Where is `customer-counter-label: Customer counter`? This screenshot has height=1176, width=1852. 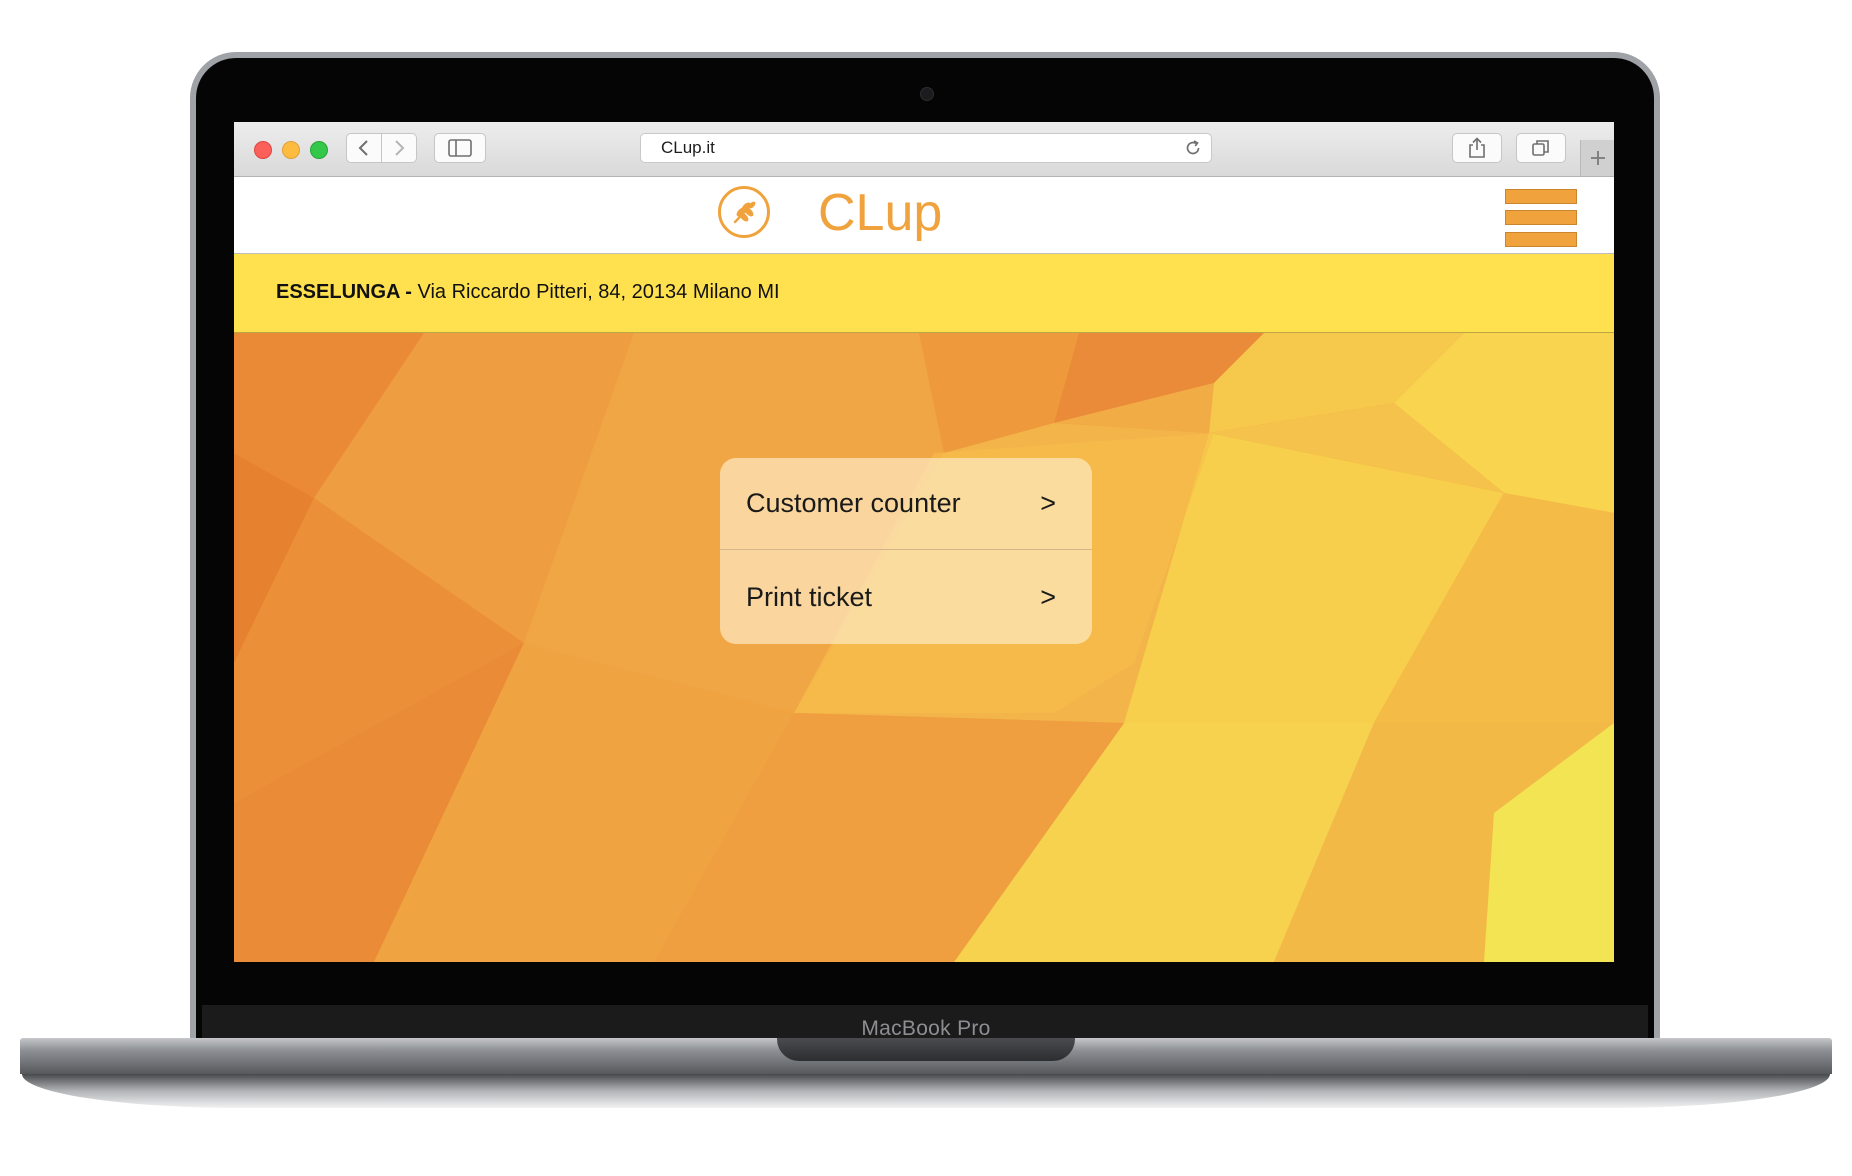 customer-counter-label: Customer counter is located at coordinates (853, 503).